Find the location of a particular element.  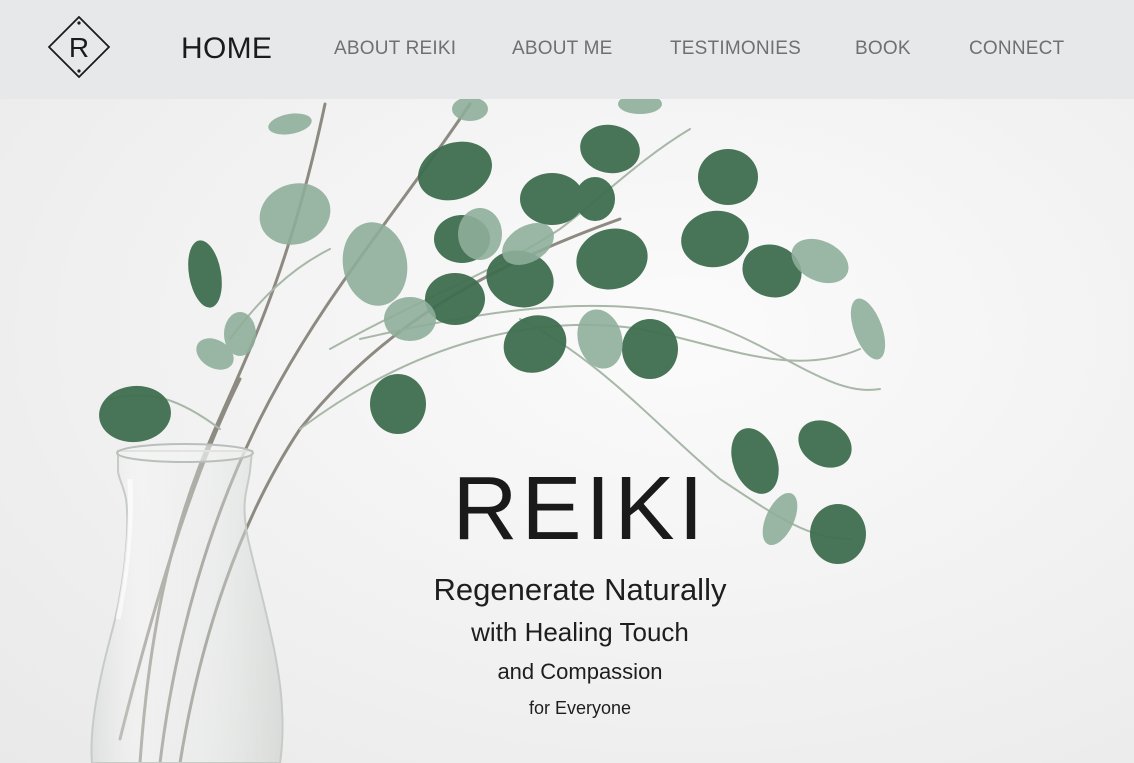

nav-testimonies: TESTIMONIES is located at coordinates (735, 49).